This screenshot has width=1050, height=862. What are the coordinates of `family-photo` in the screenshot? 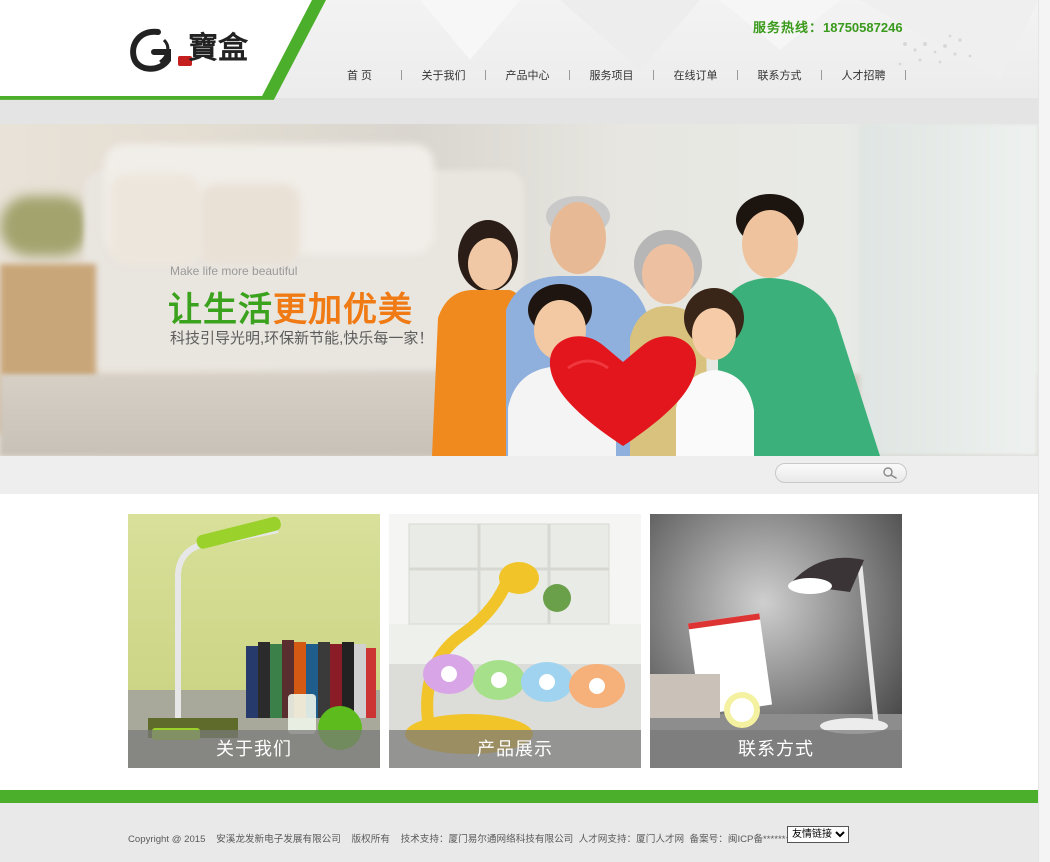 It's located at (656, 325).